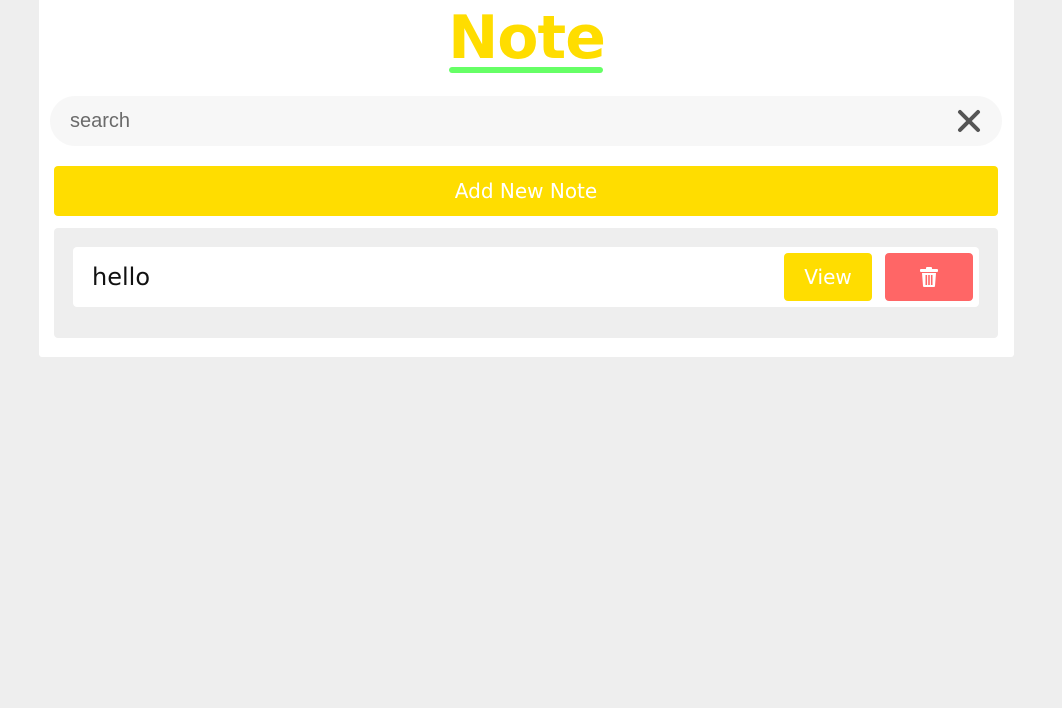 This screenshot has width=1062, height=708. Describe the element at coordinates (500, 121) in the screenshot. I see `search-input` at that location.